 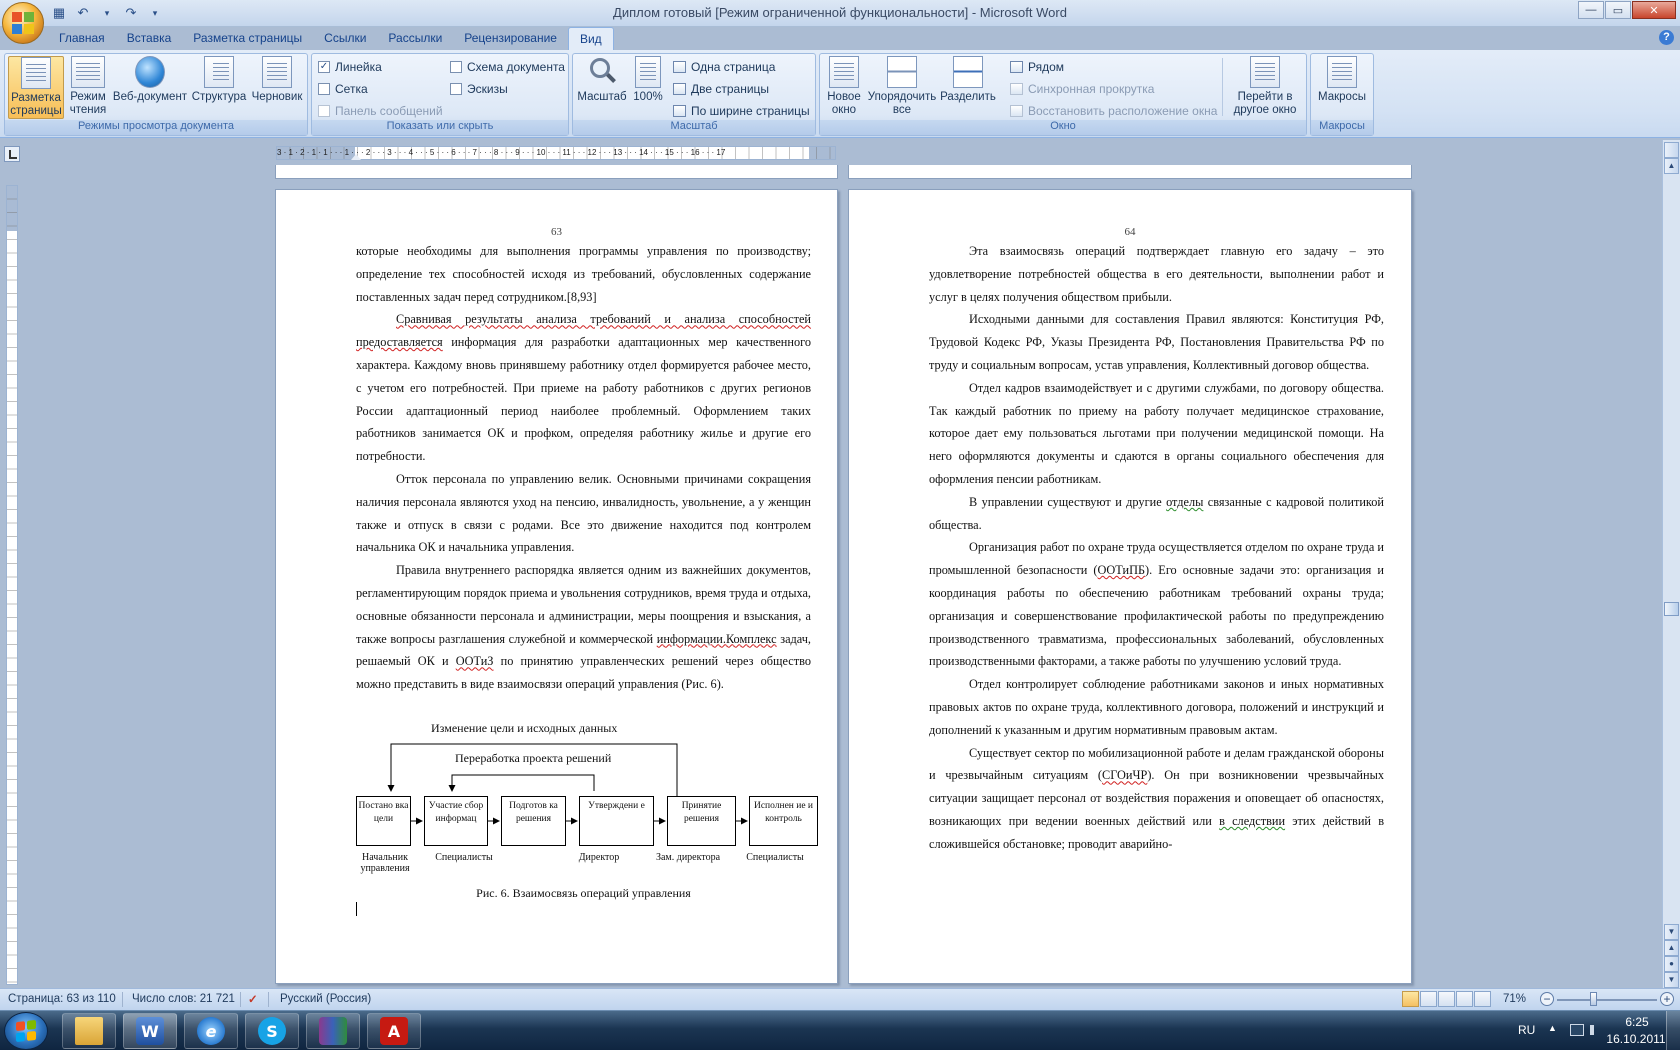 What do you see at coordinates (968, 80) in the screenshot?
I see `split-button: Разделить` at bounding box center [968, 80].